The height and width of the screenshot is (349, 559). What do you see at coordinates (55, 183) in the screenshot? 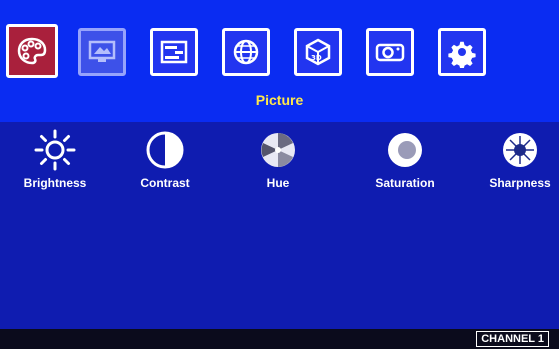
I see `sub-item-label: Brightness` at bounding box center [55, 183].